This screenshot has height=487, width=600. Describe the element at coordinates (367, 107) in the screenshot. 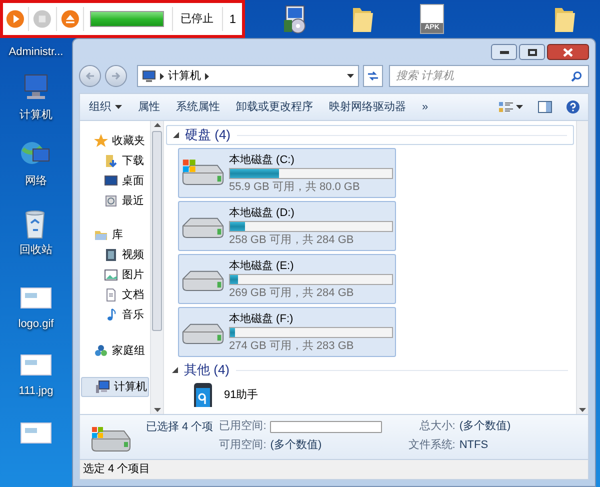

I see `toolbar-button: 映射网络驱动器` at that location.